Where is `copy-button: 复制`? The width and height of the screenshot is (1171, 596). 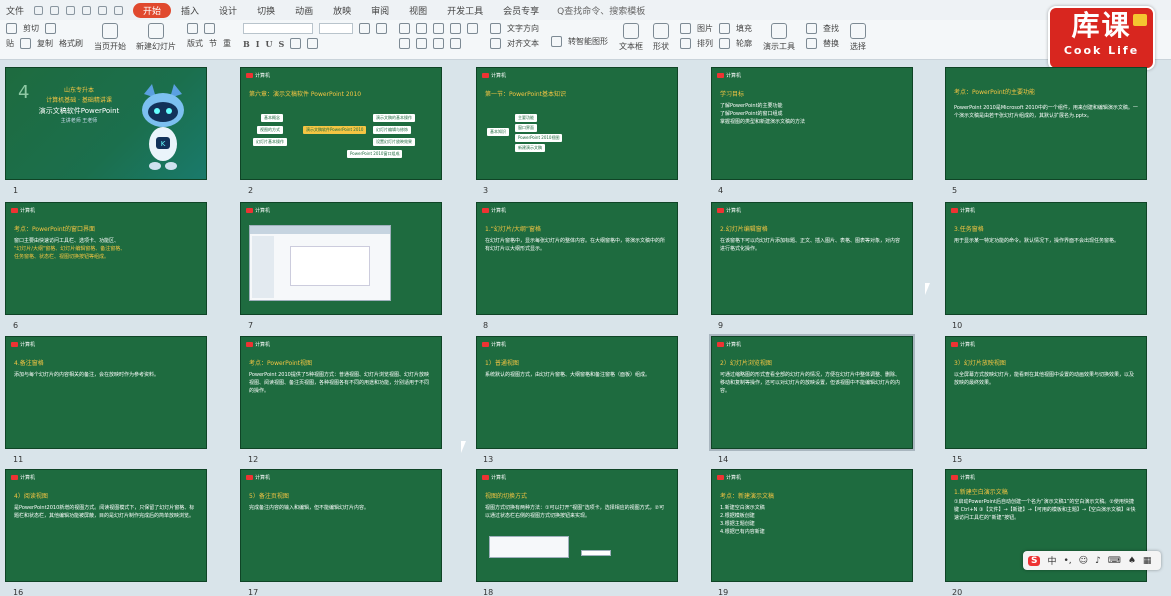
copy-button: 复制 is located at coordinates (45, 43).